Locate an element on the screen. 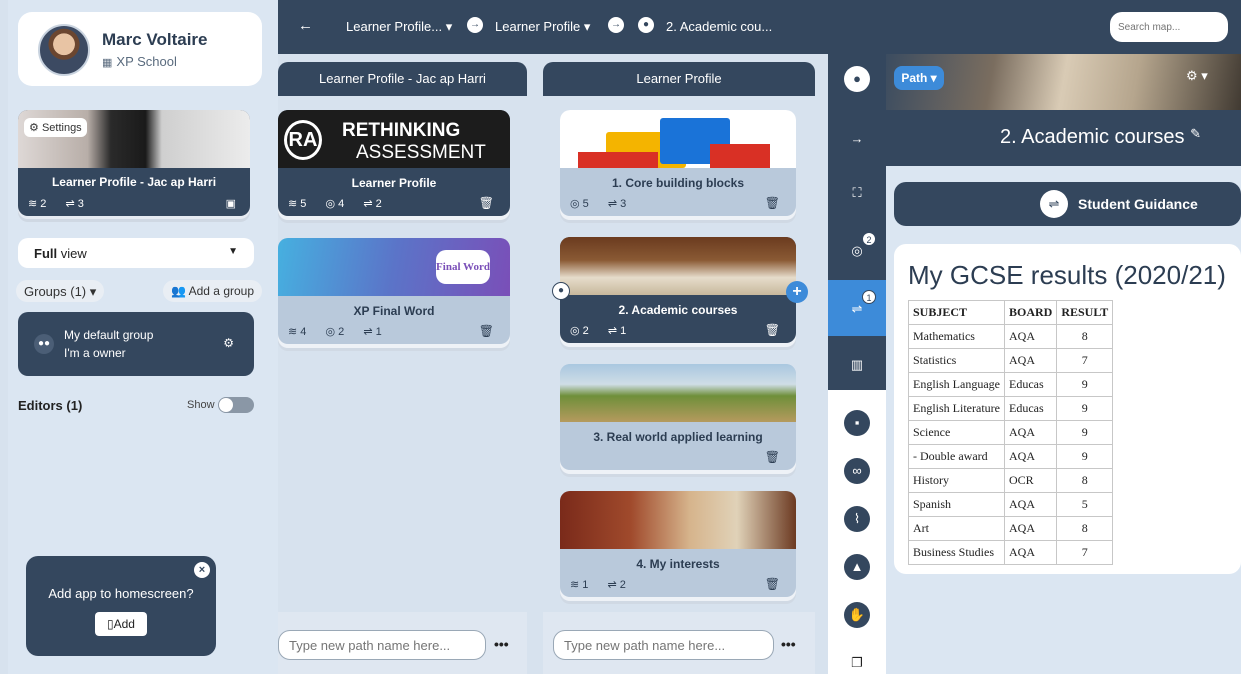  table-row: Science AQA 9 is located at coordinates (1011, 432).